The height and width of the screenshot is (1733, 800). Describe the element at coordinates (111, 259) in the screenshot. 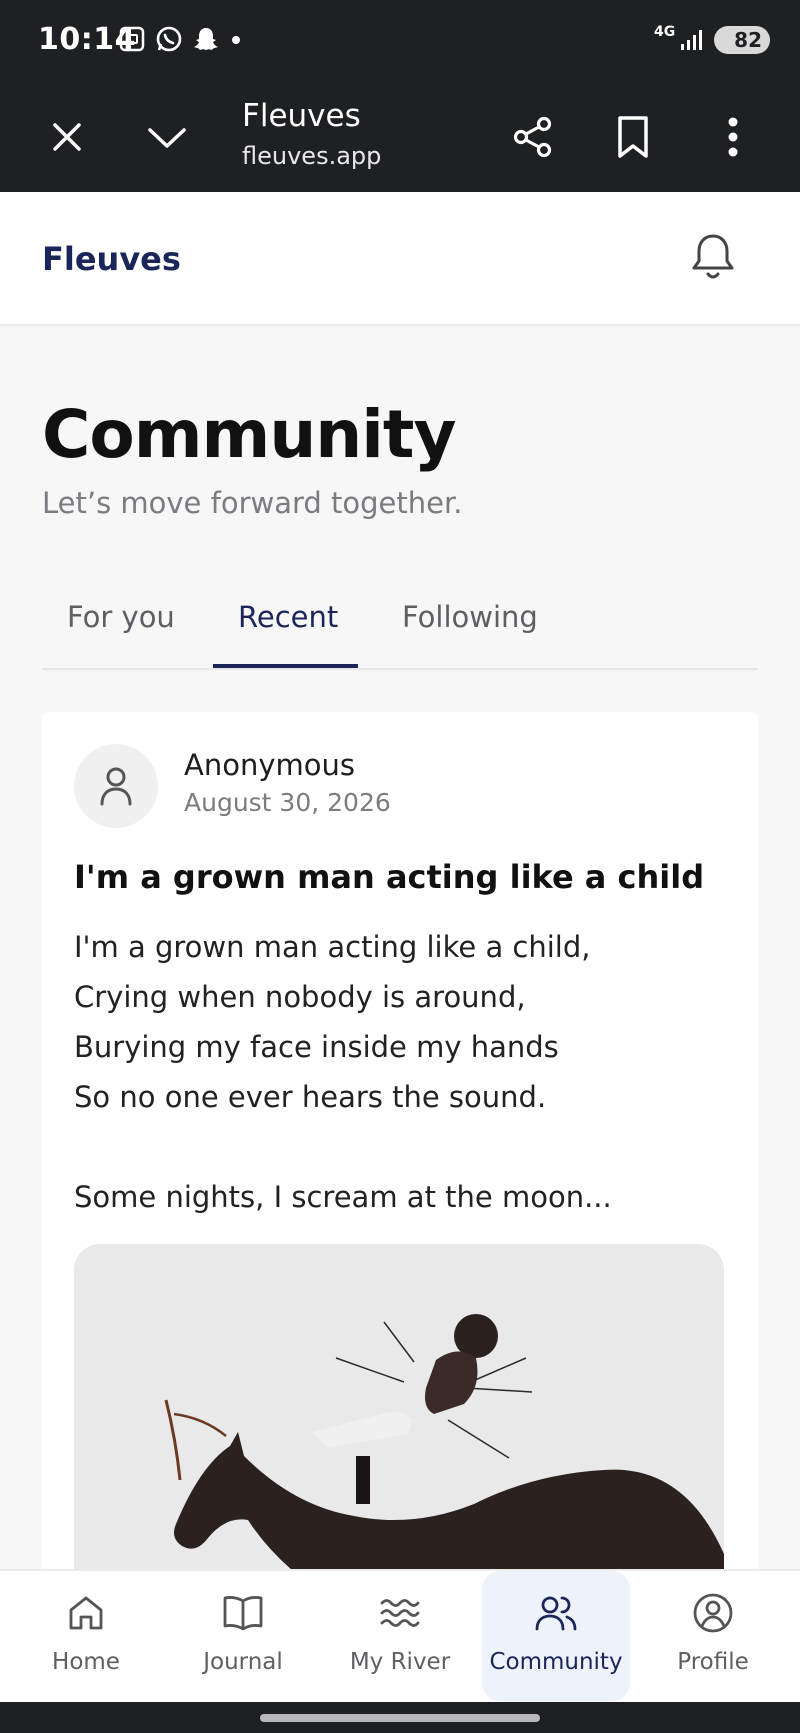

I see `brand-logo: Fleuves` at that location.